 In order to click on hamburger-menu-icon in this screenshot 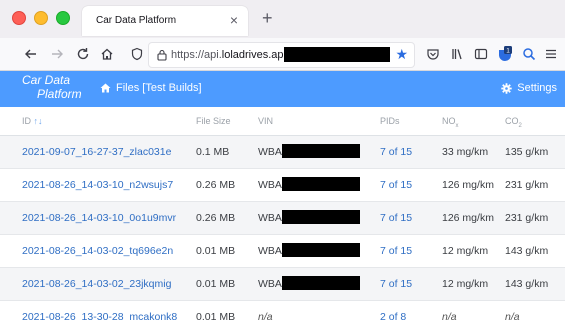, I will do `click(551, 54)`.